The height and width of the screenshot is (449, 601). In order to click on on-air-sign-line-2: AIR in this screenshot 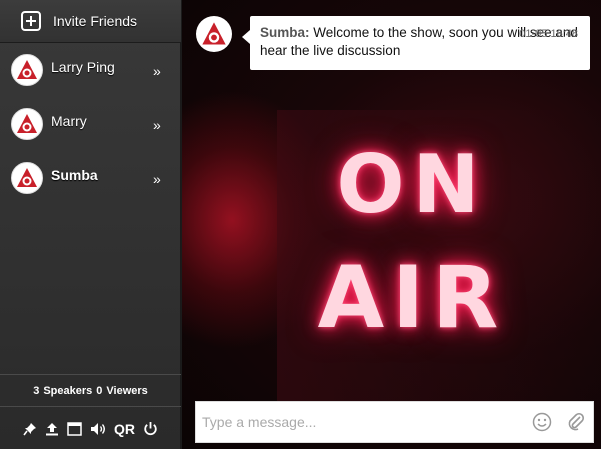, I will do `click(412, 298)`.